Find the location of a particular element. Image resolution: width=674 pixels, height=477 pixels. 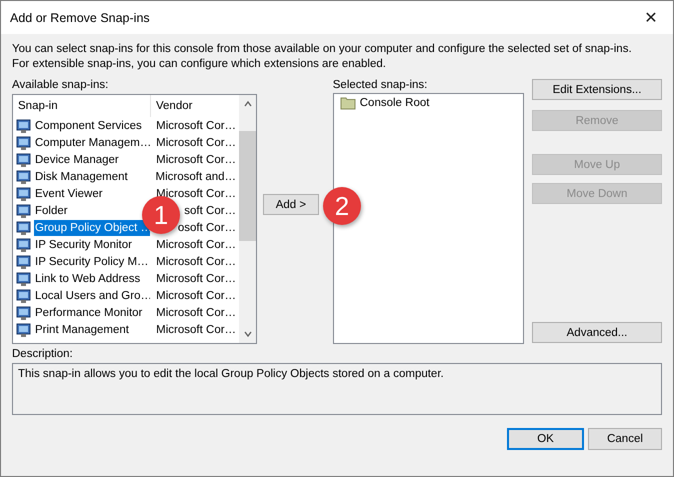

close-button: ✕ is located at coordinates (651, 17).